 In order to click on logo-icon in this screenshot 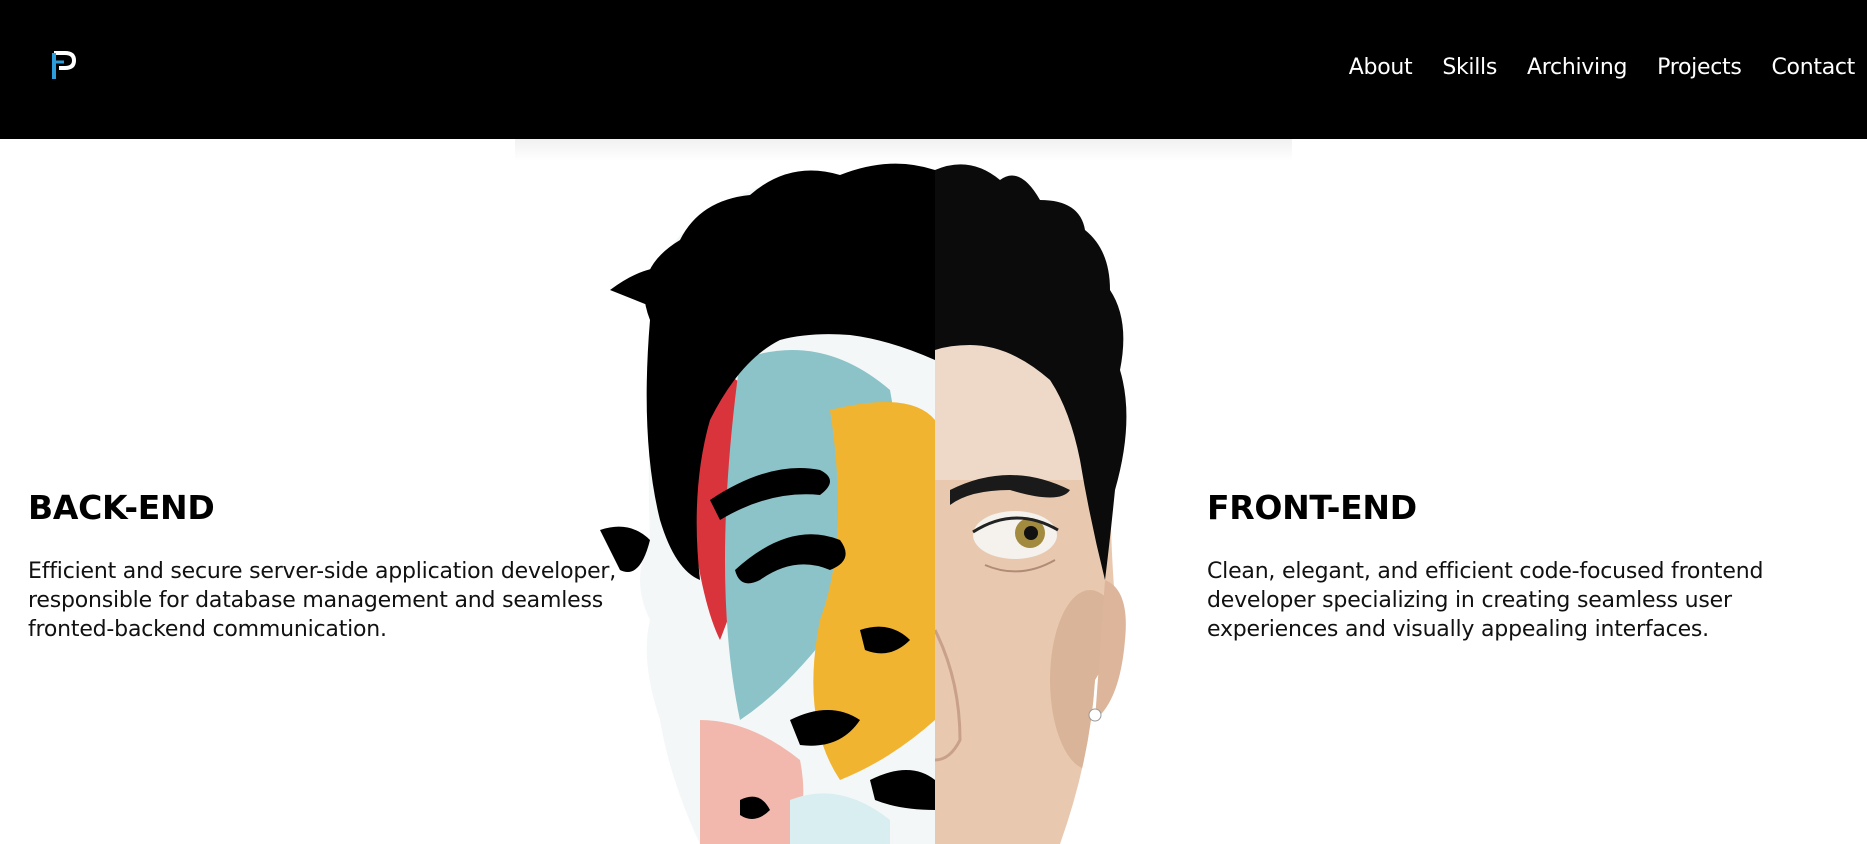, I will do `click(65, 66)`.